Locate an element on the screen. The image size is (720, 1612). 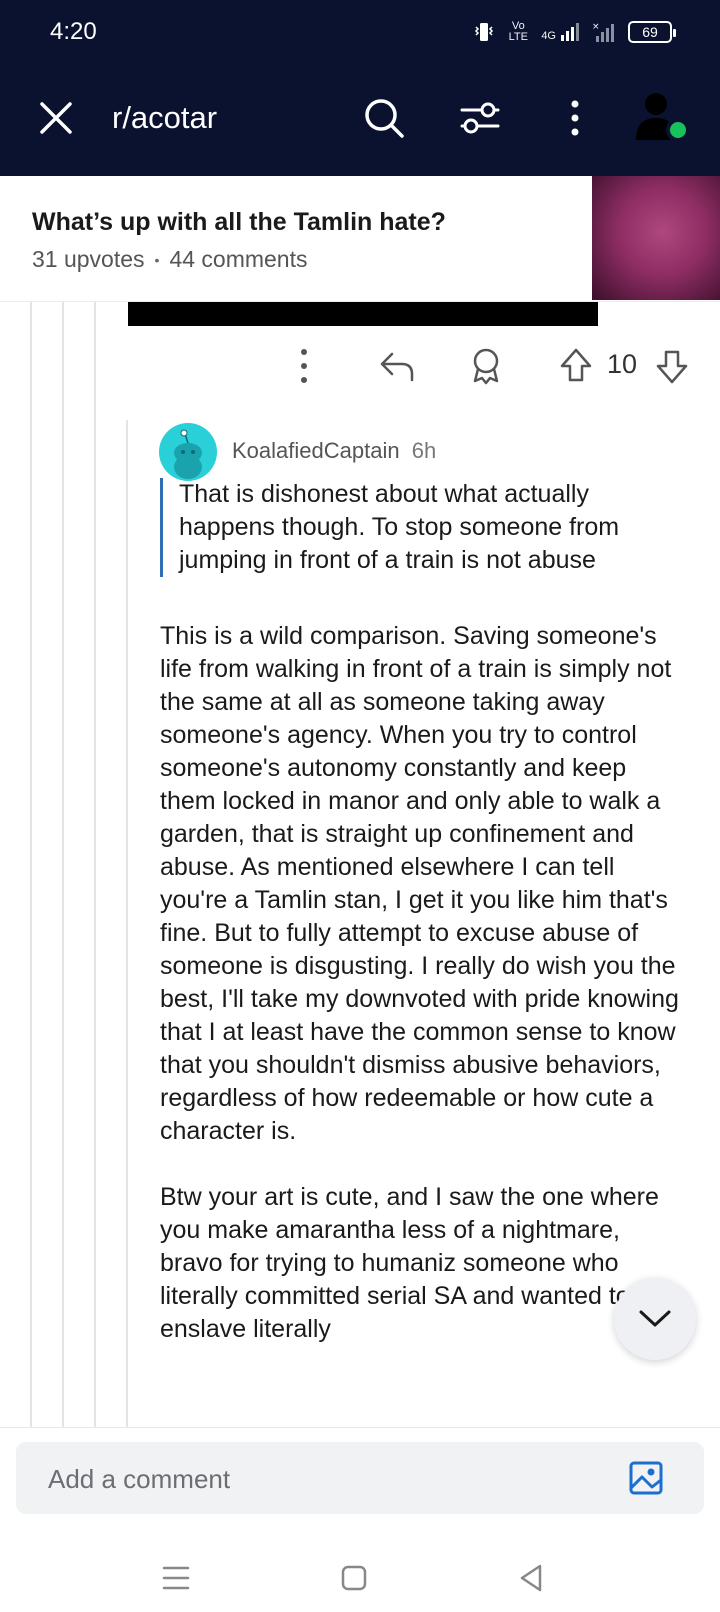
home-icon is located at coordinates (354, 1578).